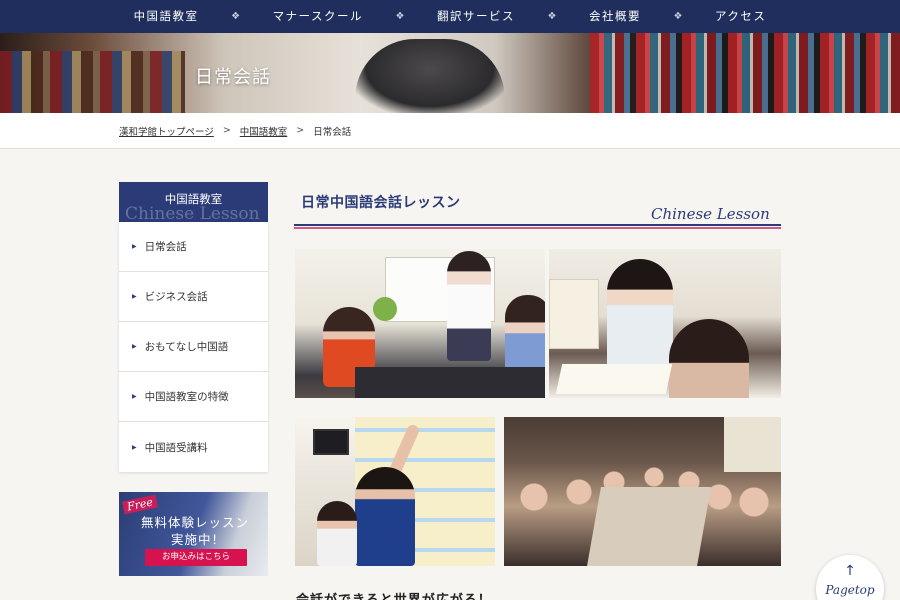 This screenshot has width=900, height=600. I want to click on breadcrumb-parent-link: 中国語教室, so click(264, 131).